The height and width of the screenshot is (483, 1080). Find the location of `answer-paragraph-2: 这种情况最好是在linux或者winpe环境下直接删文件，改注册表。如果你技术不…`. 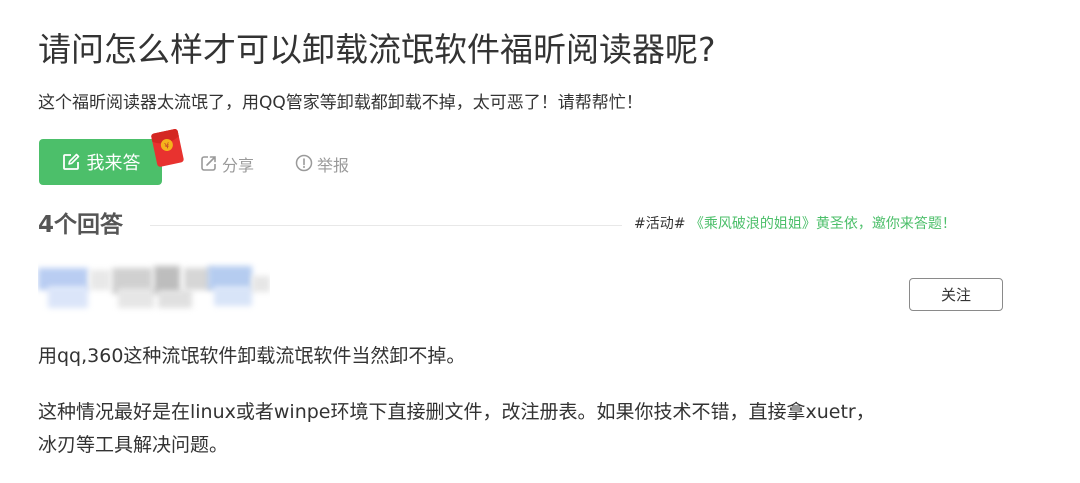

answer-paragraph-2: 这种情况最好是在linux或者winpe环境下直接删文件，改注册表。如果你技术不… is located at coordinates (538, 429).